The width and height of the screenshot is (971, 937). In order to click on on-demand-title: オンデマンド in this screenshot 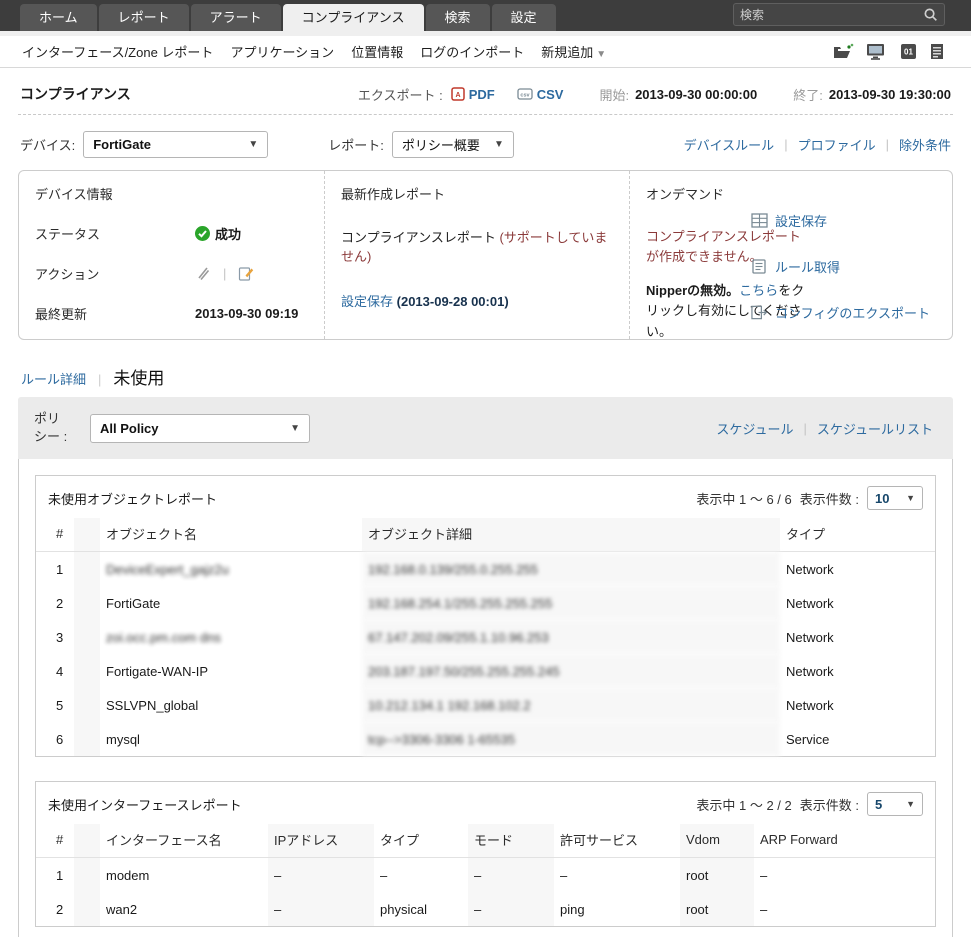, I will do `click(685, 194)`.